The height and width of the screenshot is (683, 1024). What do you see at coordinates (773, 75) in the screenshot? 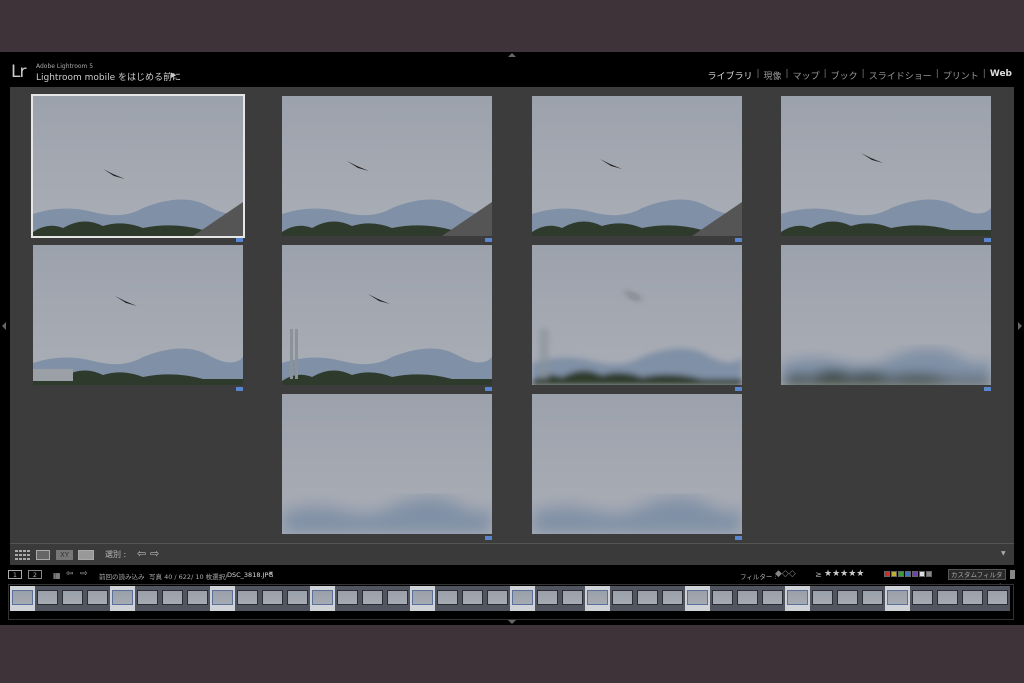
I see `module-1: 現像` at bounding box center [773, 75].